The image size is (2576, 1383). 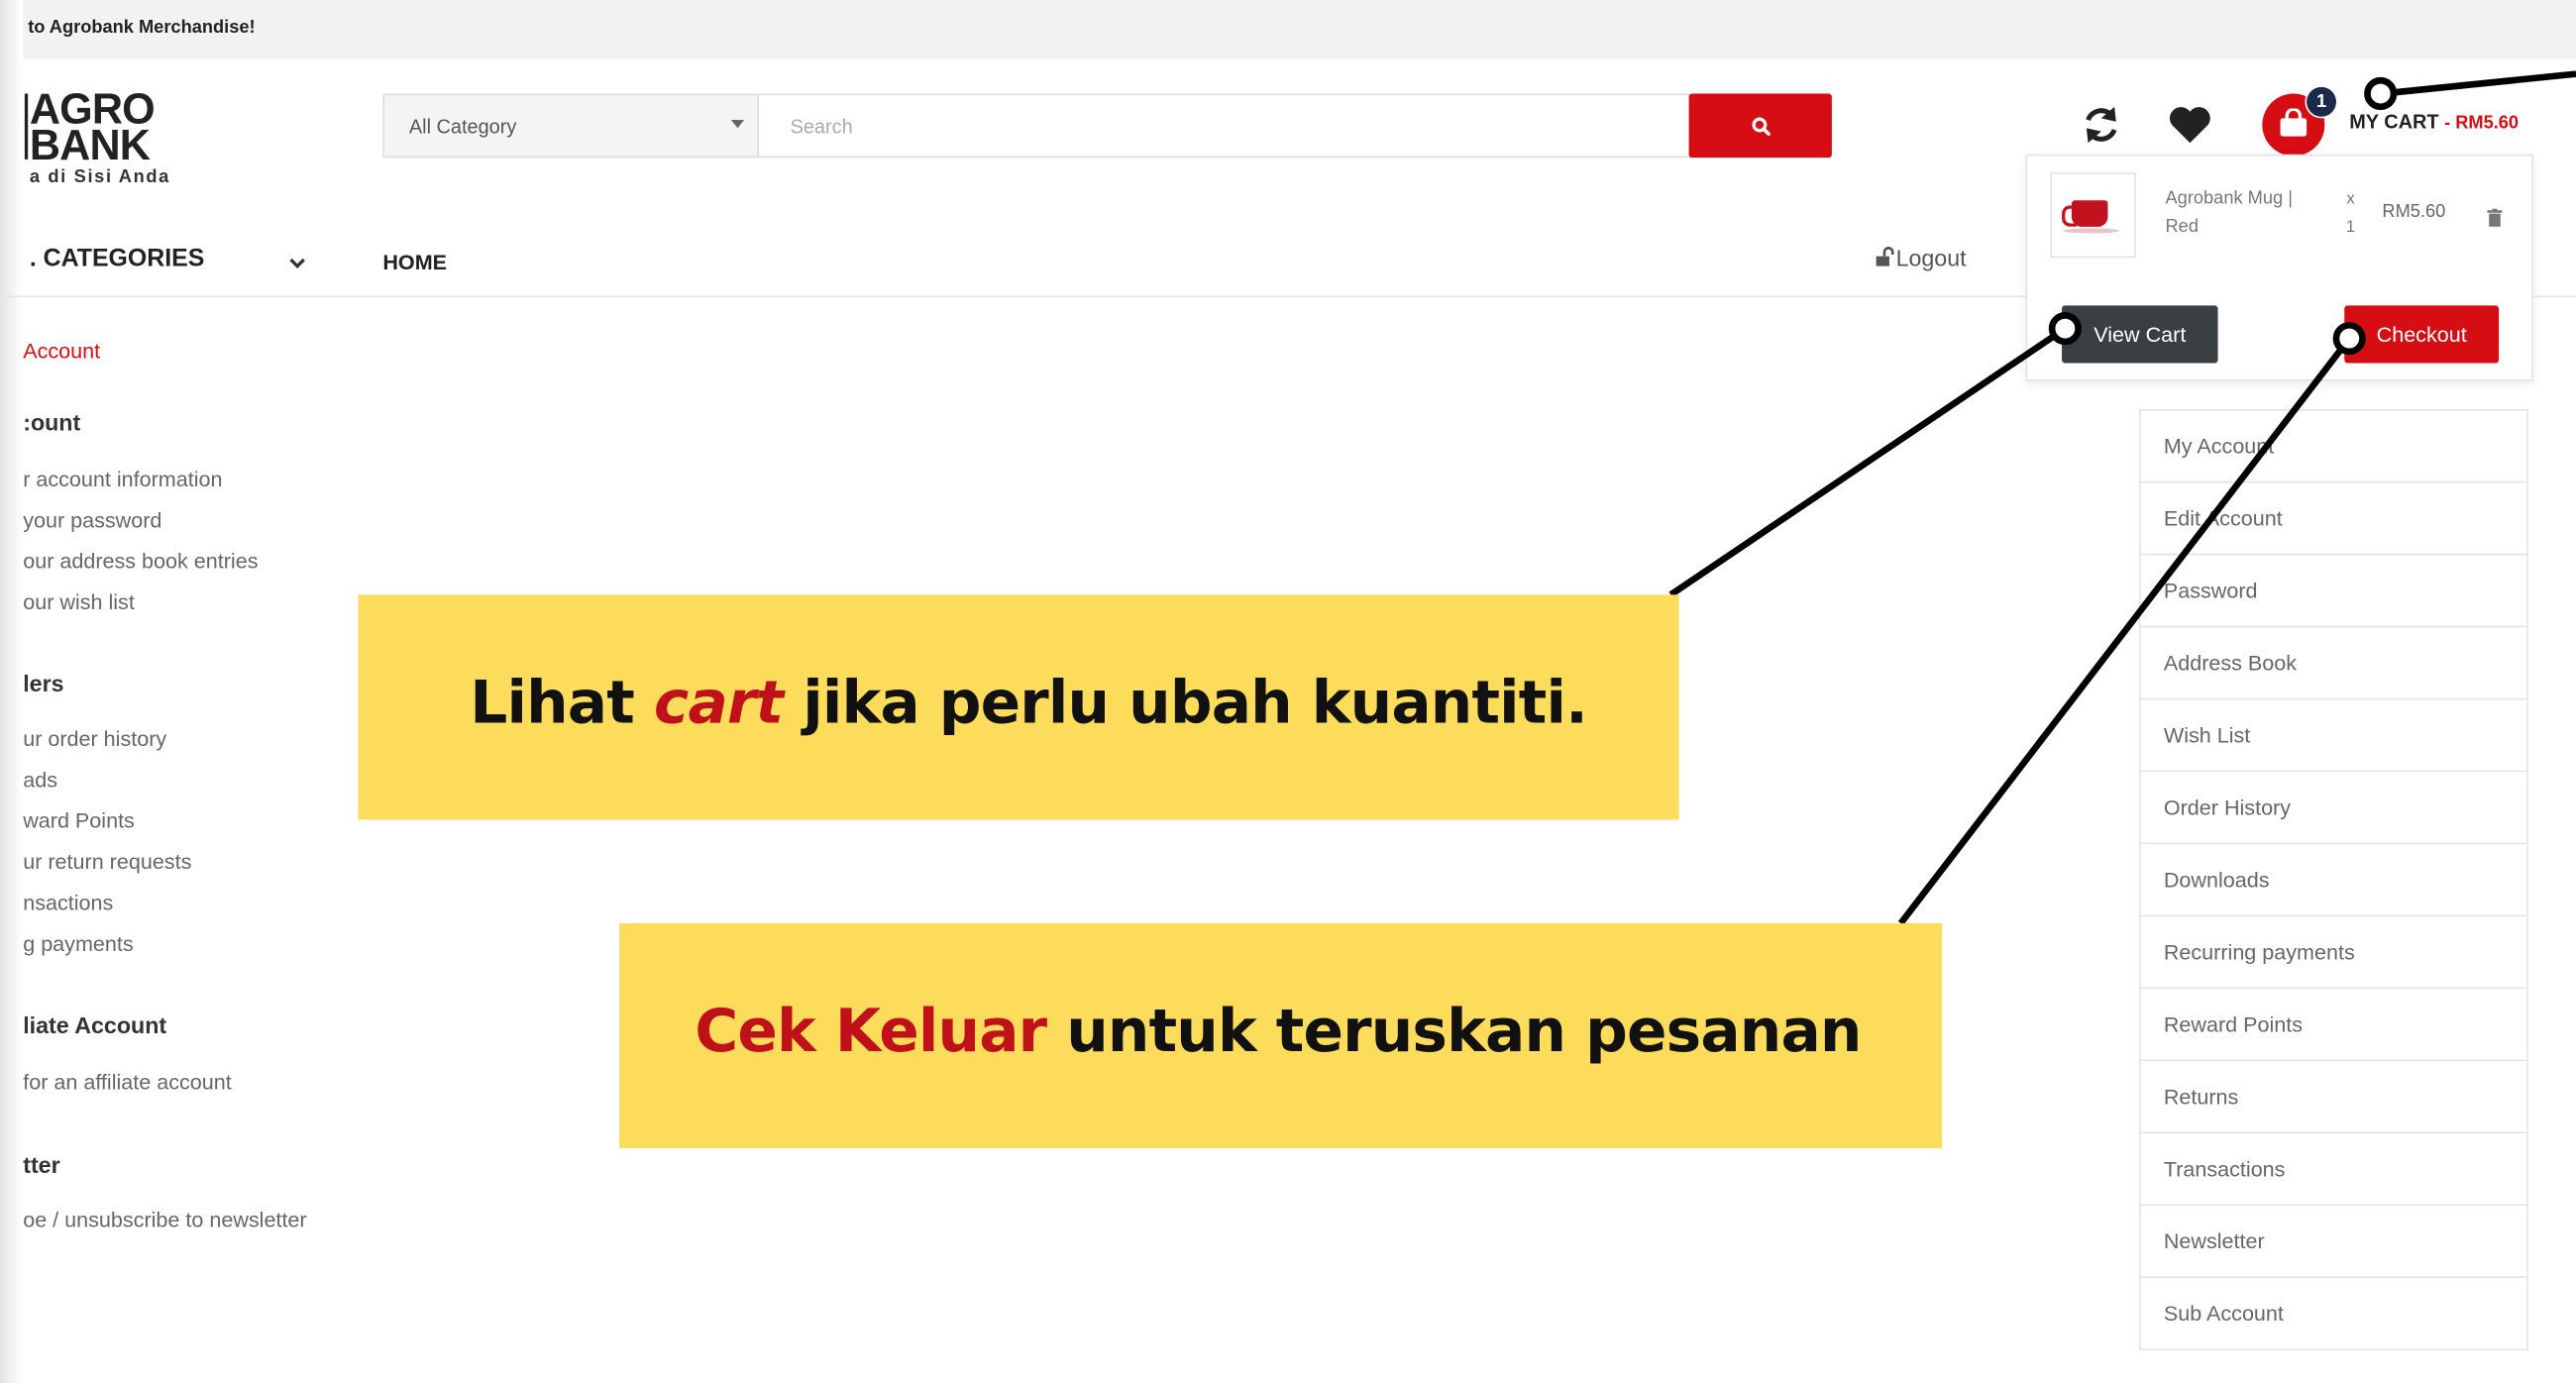 I want to click on sidebar-account-link: Account, so click(x=61, y=351).